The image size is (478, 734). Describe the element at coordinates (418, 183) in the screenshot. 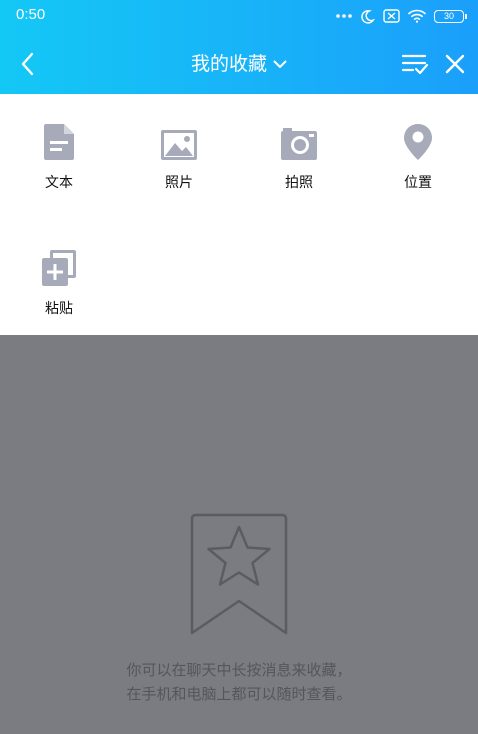

I see `add-location-label: 位置` at that location.